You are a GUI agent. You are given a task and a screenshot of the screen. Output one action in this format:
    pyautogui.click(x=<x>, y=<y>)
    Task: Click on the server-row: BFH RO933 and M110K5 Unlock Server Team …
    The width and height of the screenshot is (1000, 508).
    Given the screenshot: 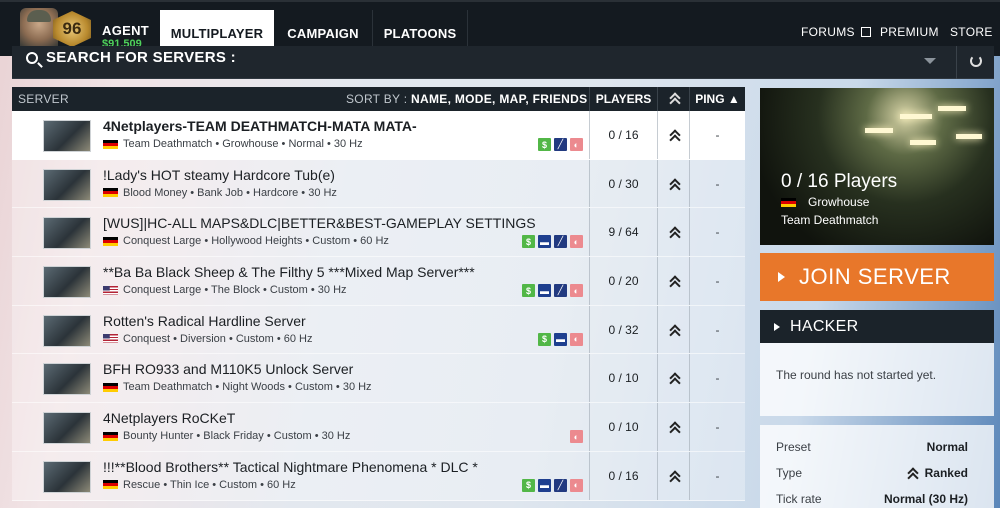 What is the action you would take?
    pyautogui.click(x=378, y=379)
    